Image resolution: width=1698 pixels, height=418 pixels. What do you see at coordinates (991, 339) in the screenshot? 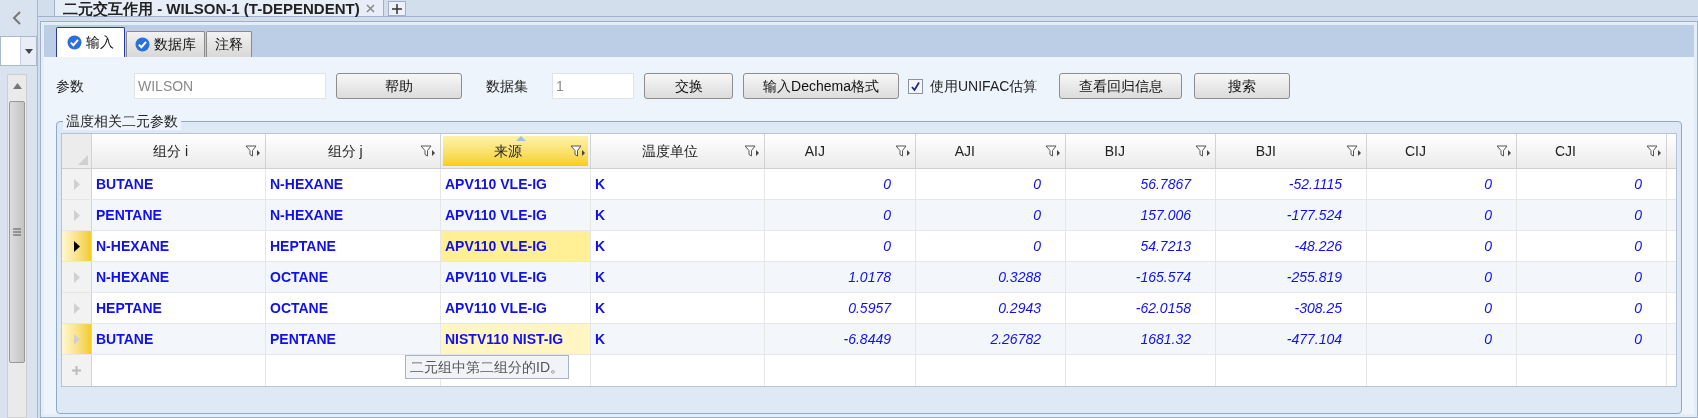
I see `table-cell: 2.26782` at bounding box center [991, 339].